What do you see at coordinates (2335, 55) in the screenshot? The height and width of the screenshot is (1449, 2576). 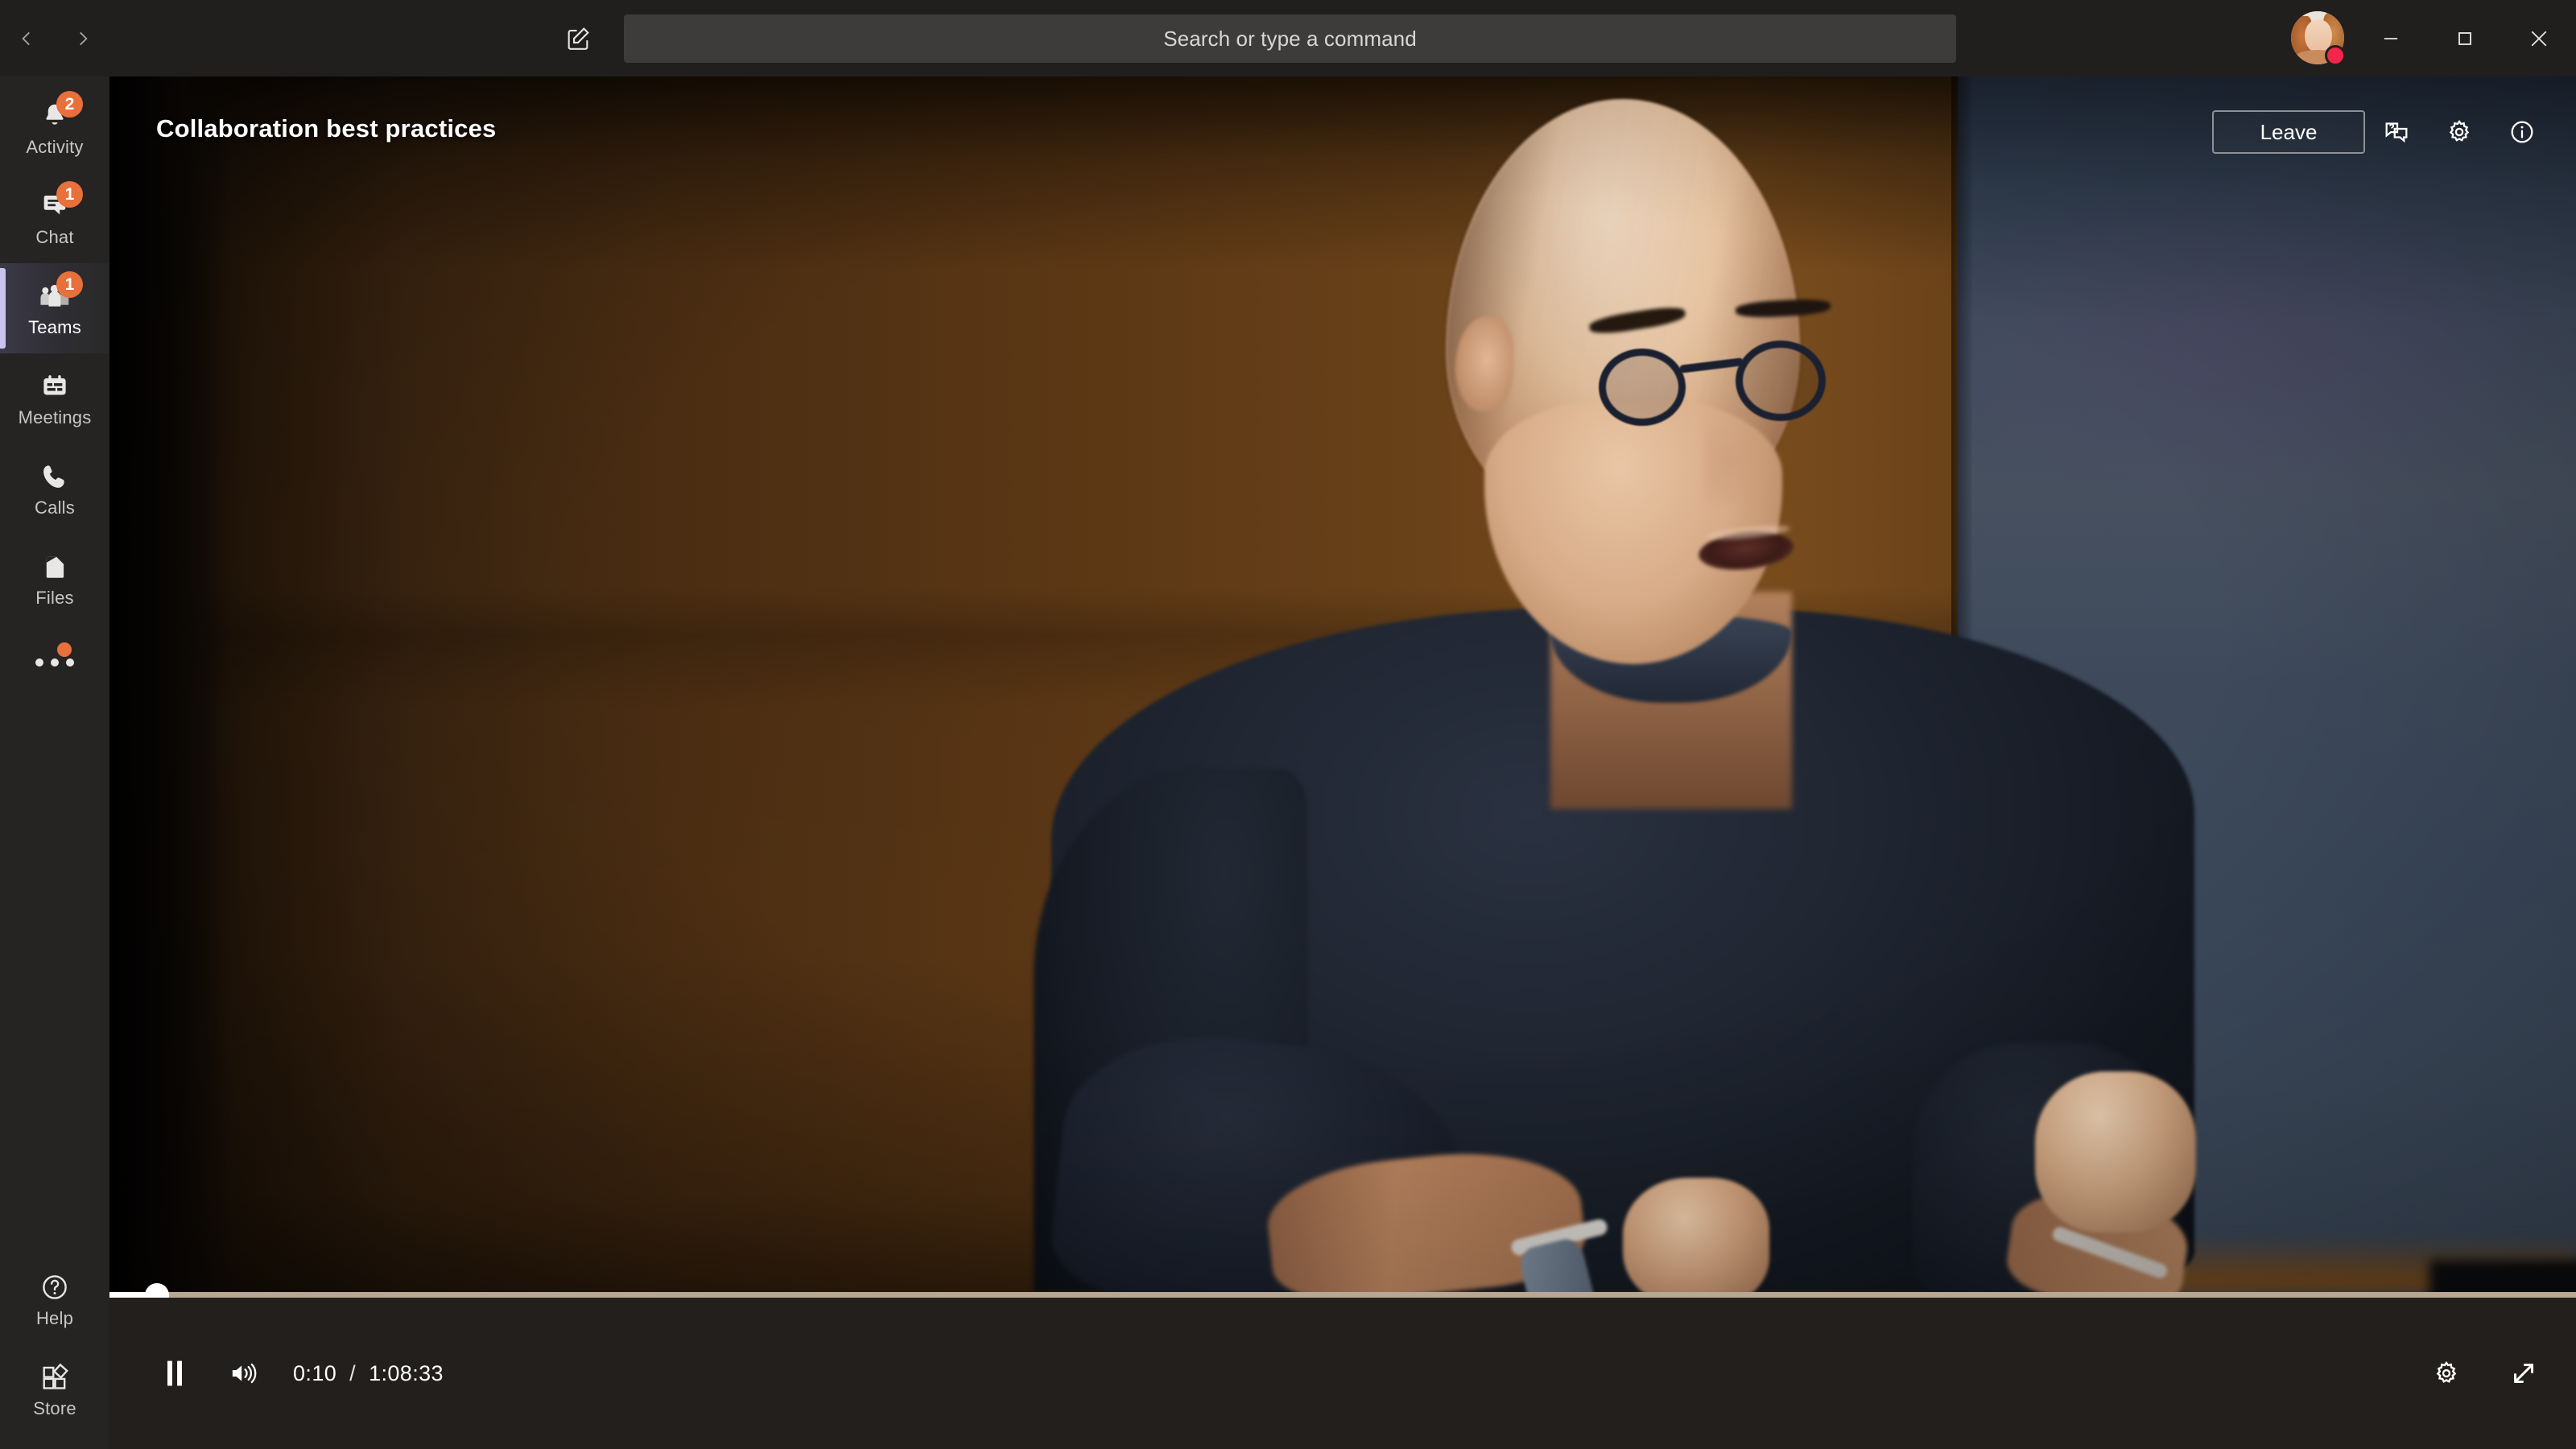 I see `presence-status-badge` at bounding box center [2335, 55].